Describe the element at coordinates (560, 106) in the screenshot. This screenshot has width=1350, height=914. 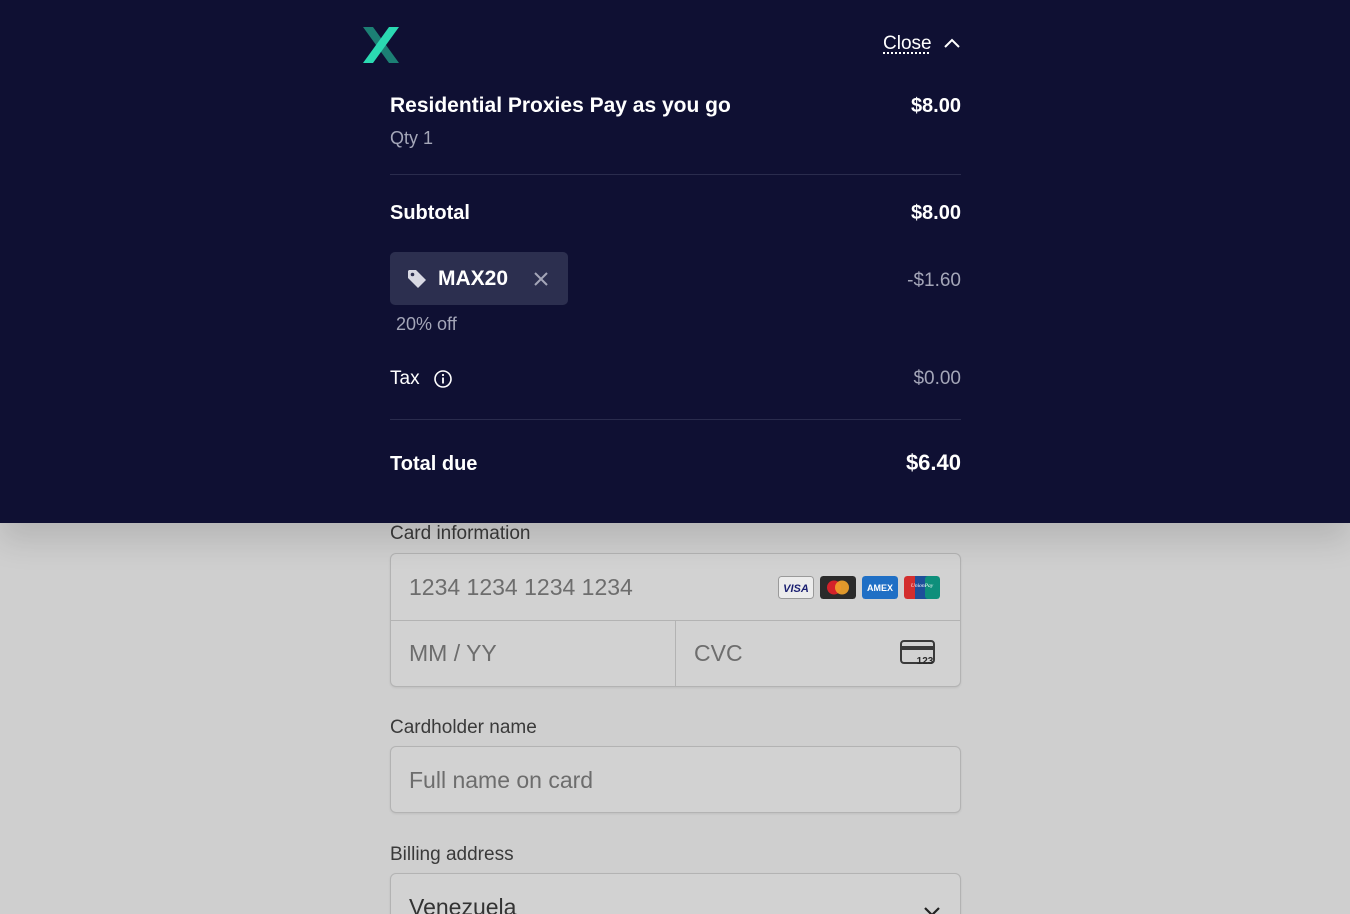
I see `item-name: Residential Proxies Pay as you go` at that location.